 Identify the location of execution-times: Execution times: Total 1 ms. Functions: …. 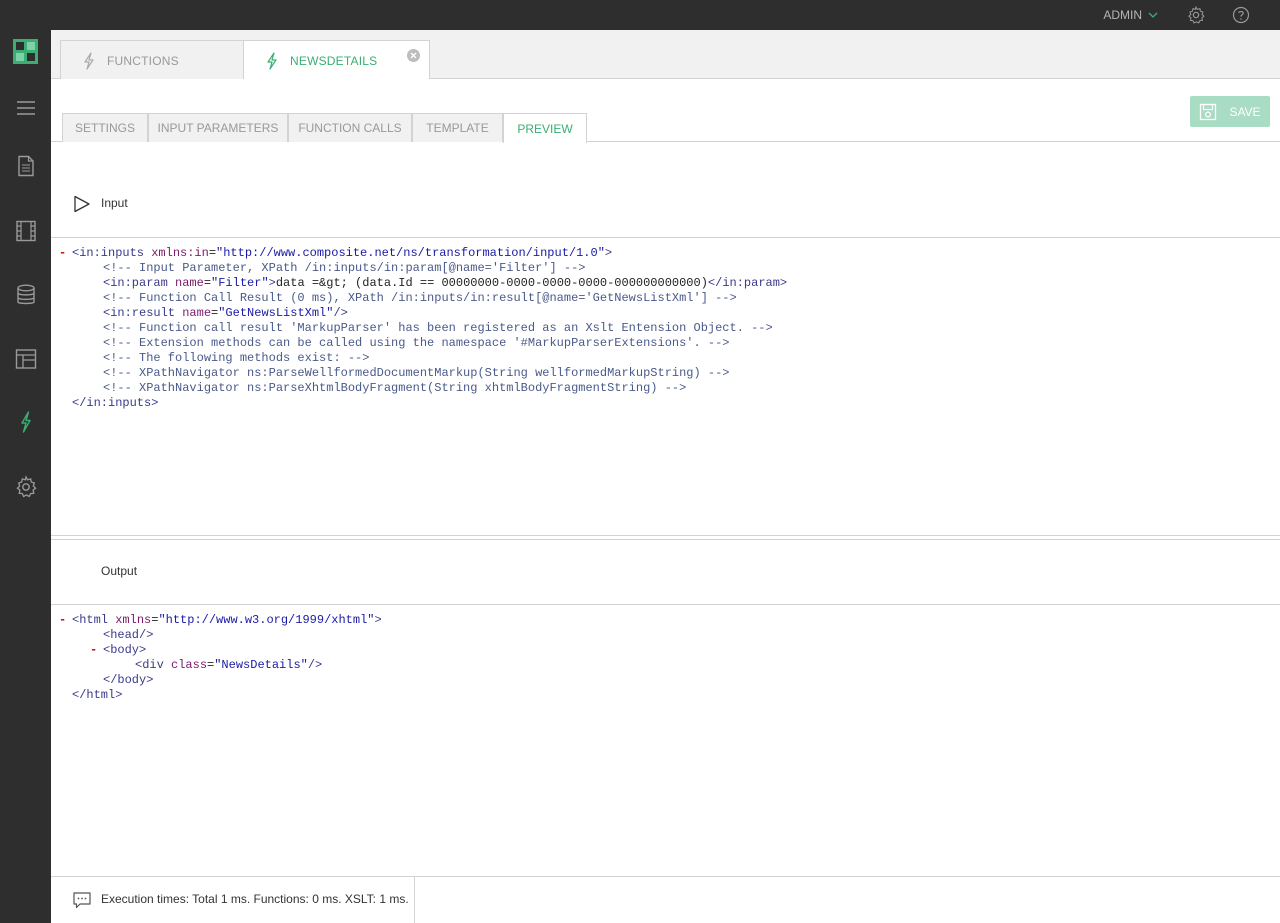
(255, 899).